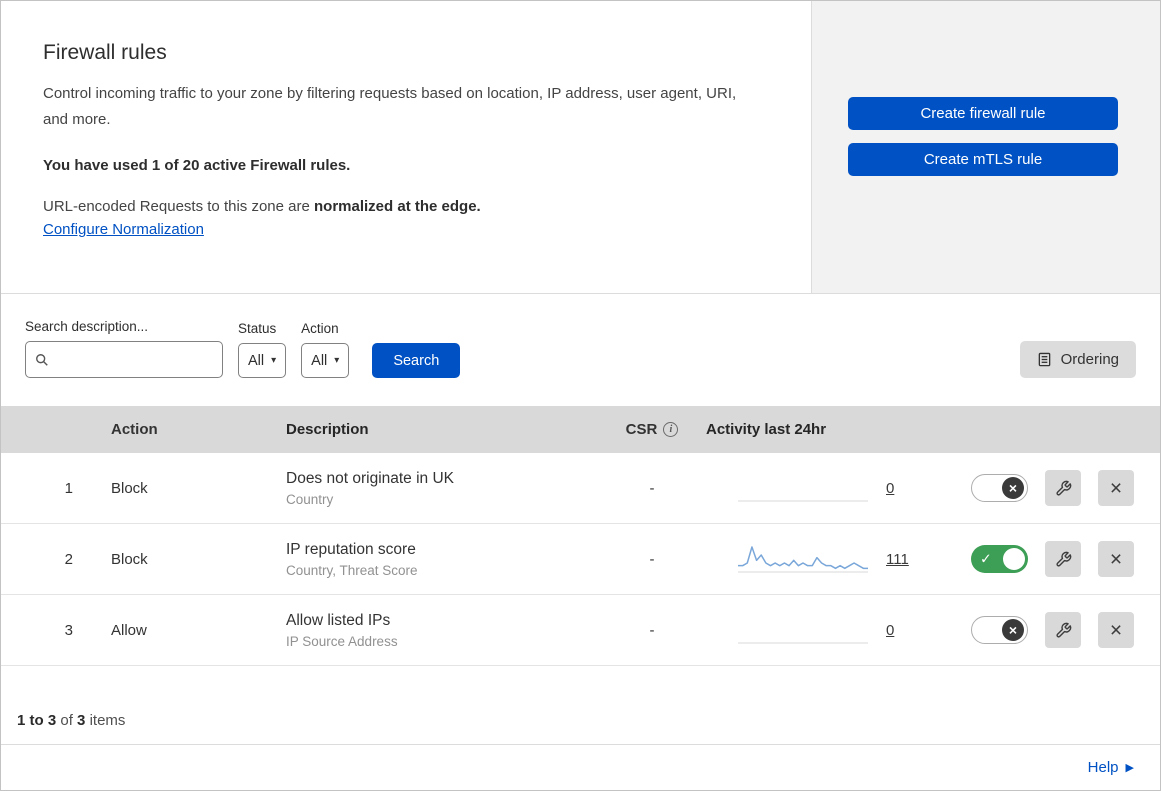 Image resolution: width=1161 pixels, height=791 pixels. Describe the element at coordinates (437, 630) in the screenshot. I see `rule-description-cell: Allow listed IPs IP Source Address` at that location.